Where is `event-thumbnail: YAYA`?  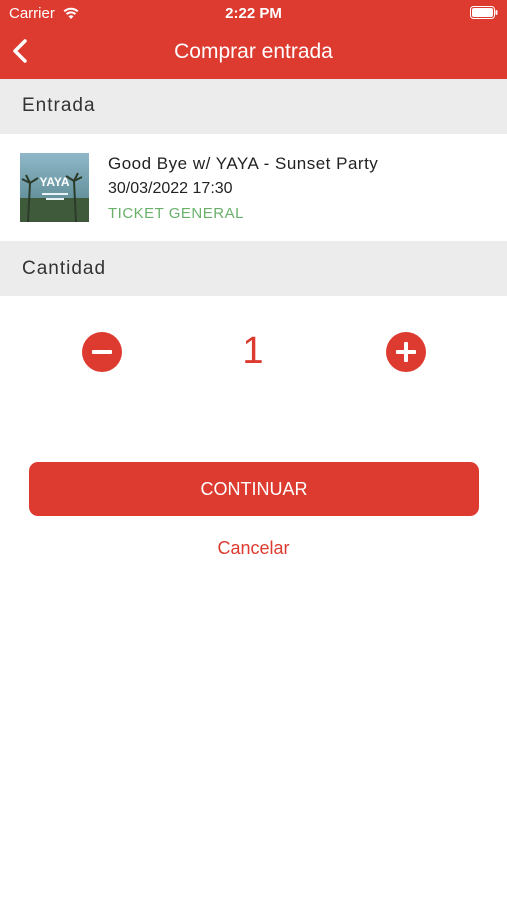
event-thumbnail: YAYA is located at coordinates (54, 187).